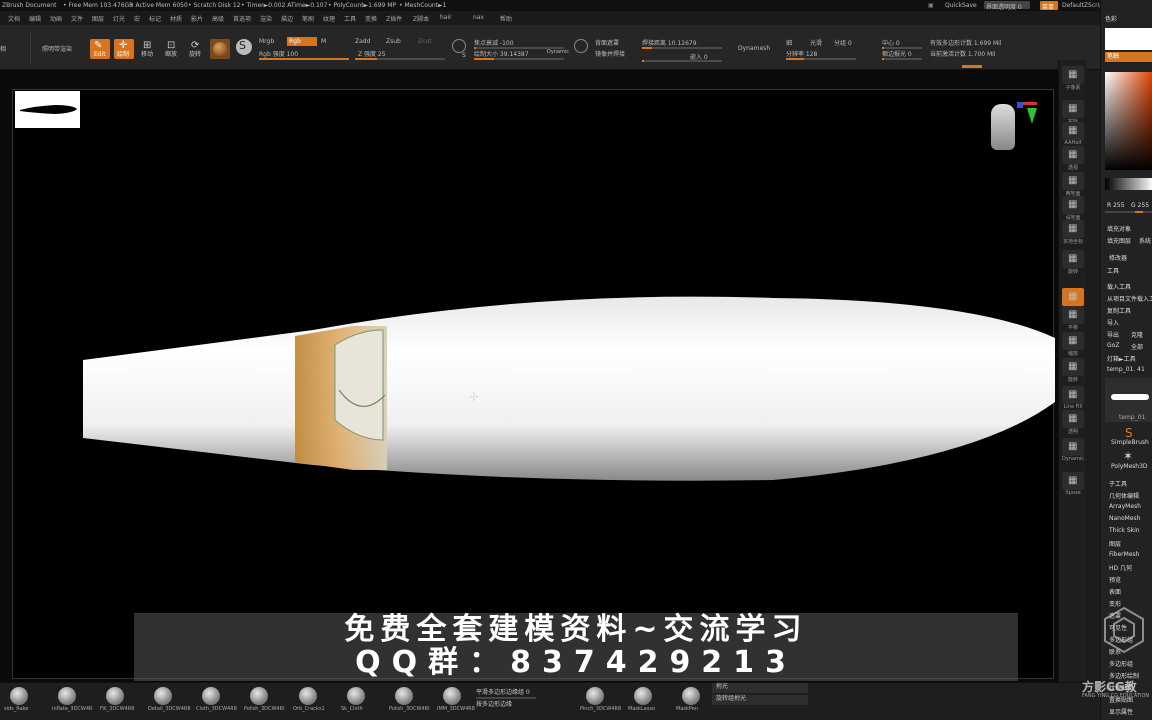 This screenshot has width=1152, height=720. Describe the element at coordinates (220, 49) in the screenshot. I see `material-button` at that location.